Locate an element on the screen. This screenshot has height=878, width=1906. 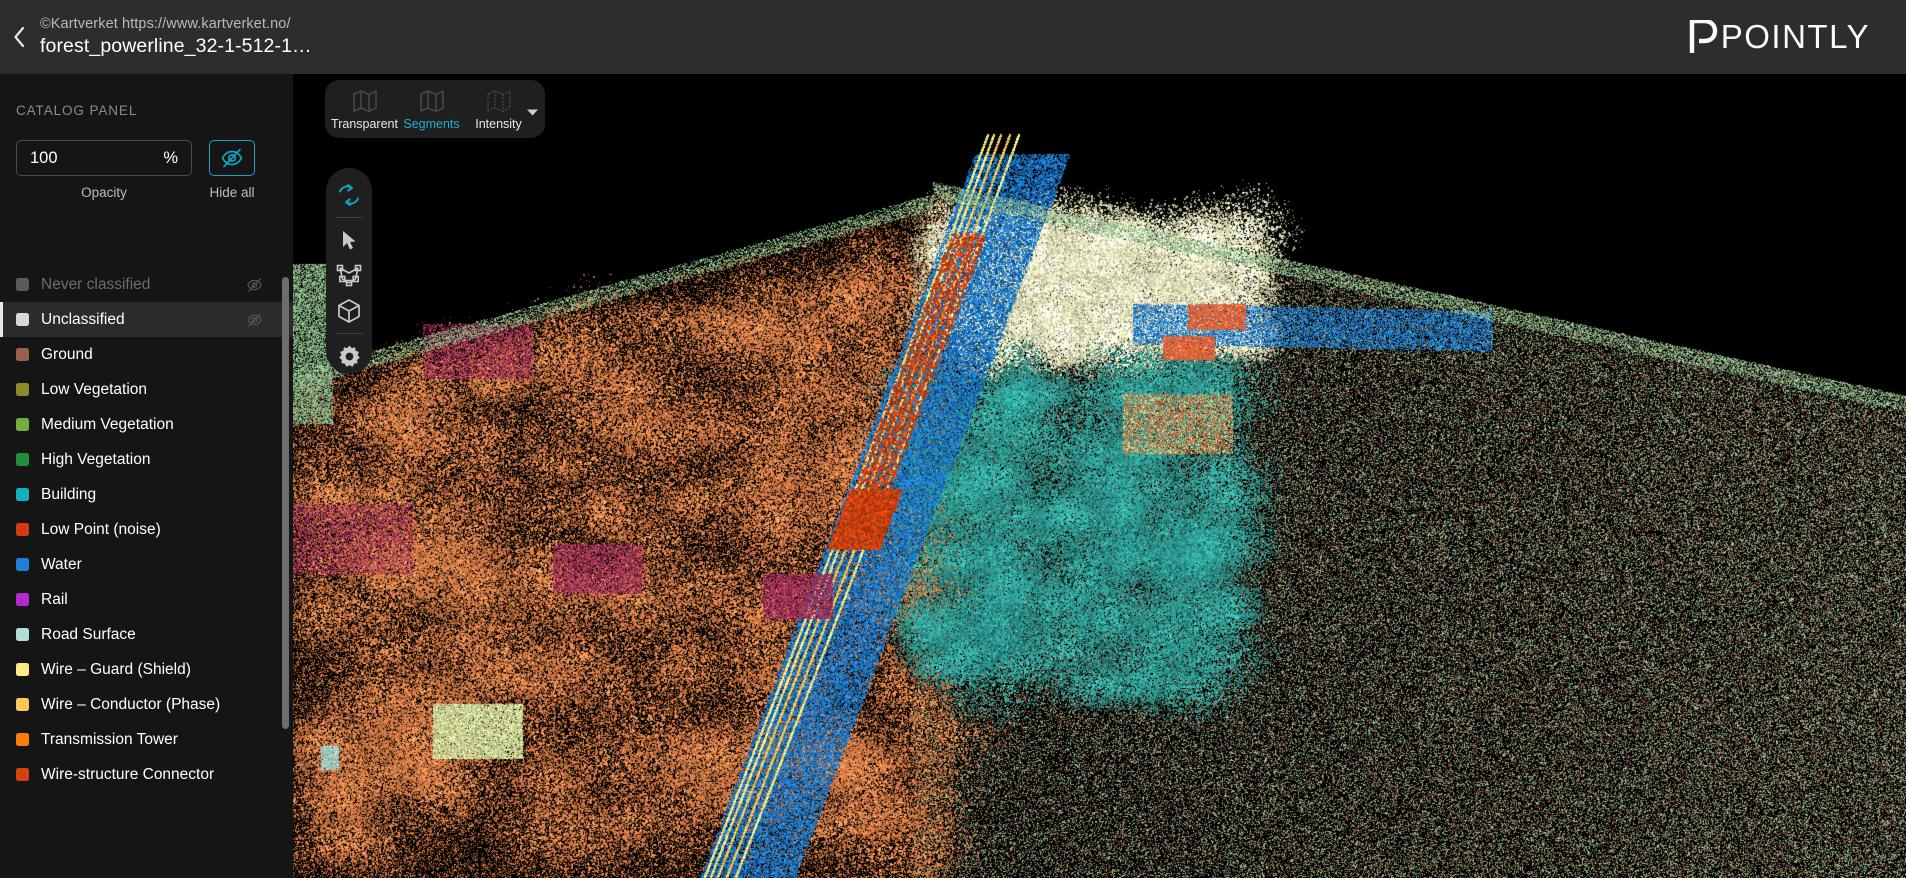
class-label: Building is located at coordinates (69, 494).